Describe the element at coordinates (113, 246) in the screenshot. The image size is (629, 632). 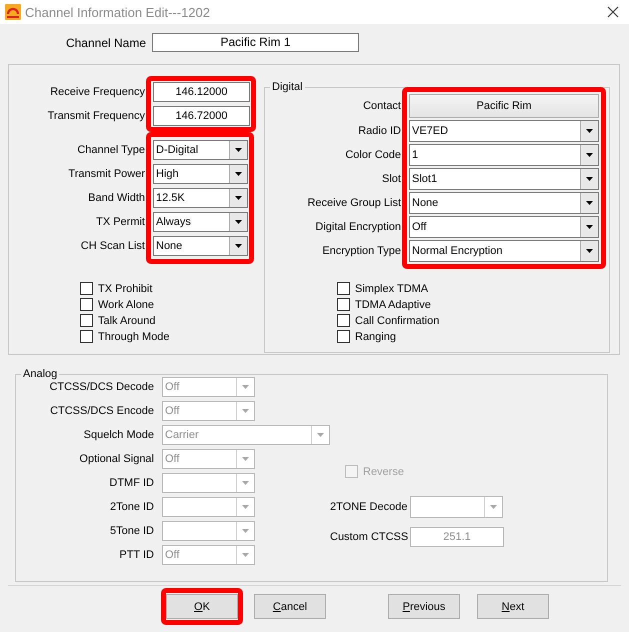
I see `field-label: CH Scan List` at that location.